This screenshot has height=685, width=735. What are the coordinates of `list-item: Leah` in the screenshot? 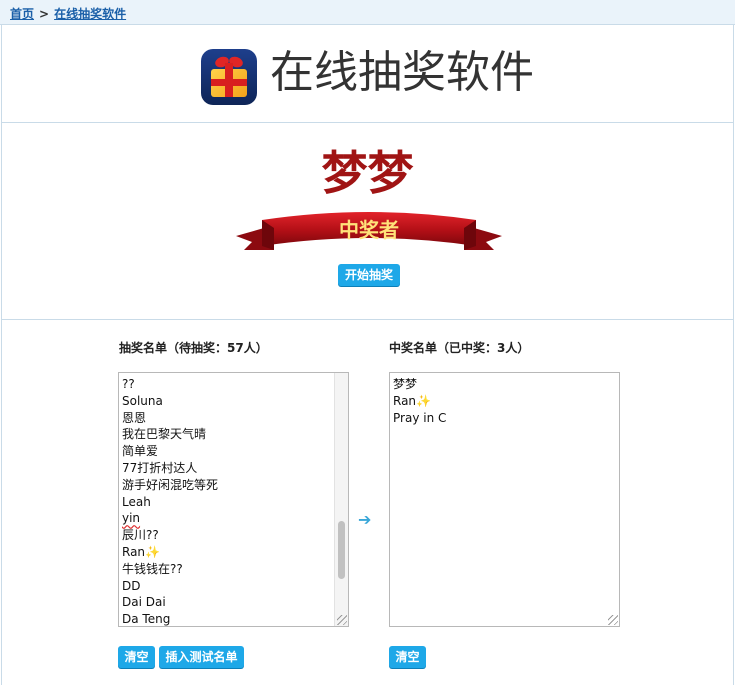 It's located at (136, 501).